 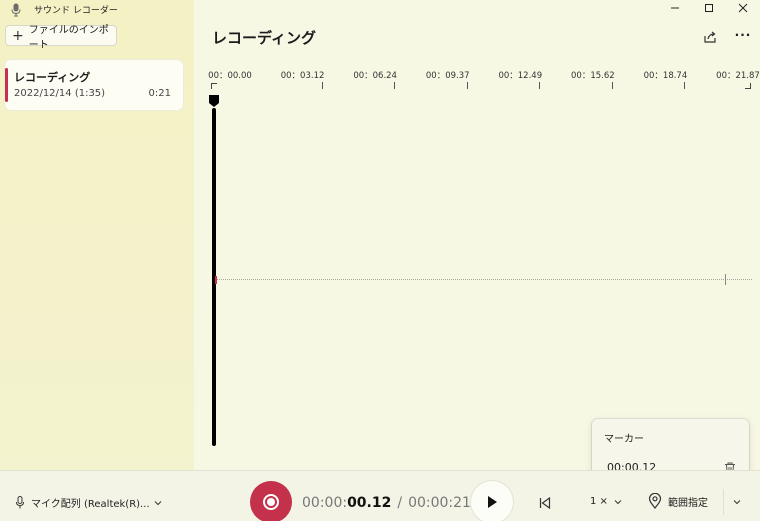 I want to click on recording-name: レコーディング, so click(x=52, y=77).